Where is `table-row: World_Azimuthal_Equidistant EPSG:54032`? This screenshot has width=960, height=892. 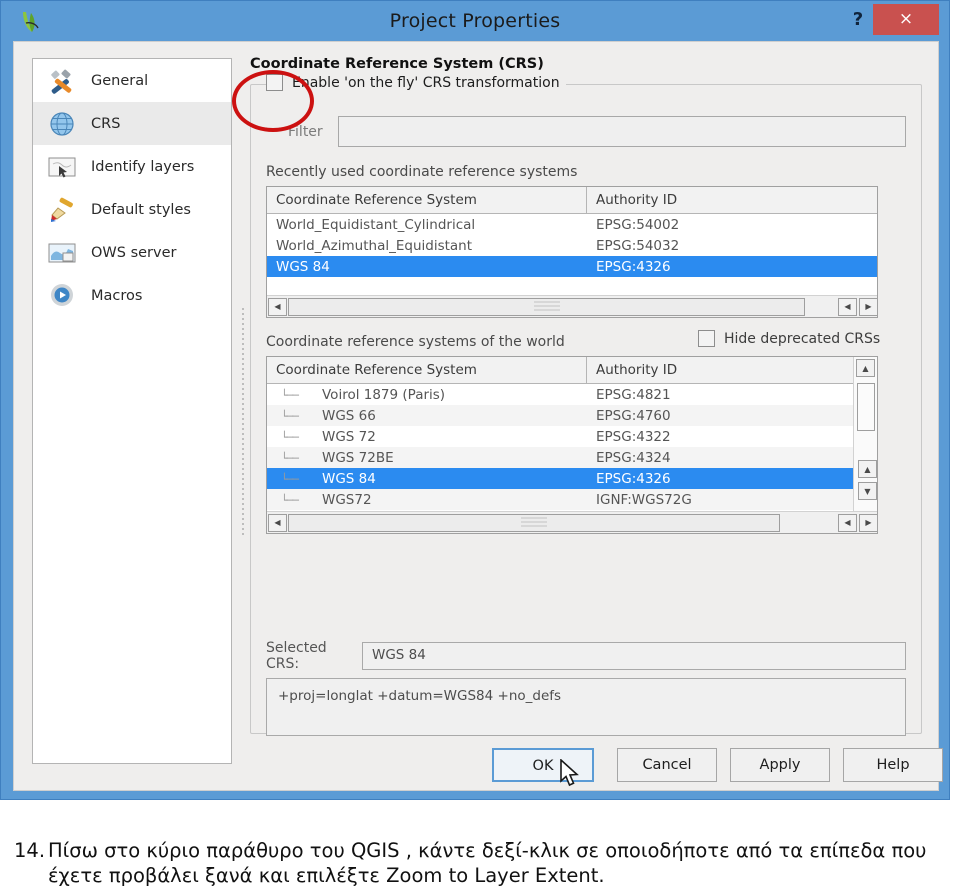
table-row: World_Azimuthal_Equidistant EPSG:54032 is located at coordinates (572, 245).